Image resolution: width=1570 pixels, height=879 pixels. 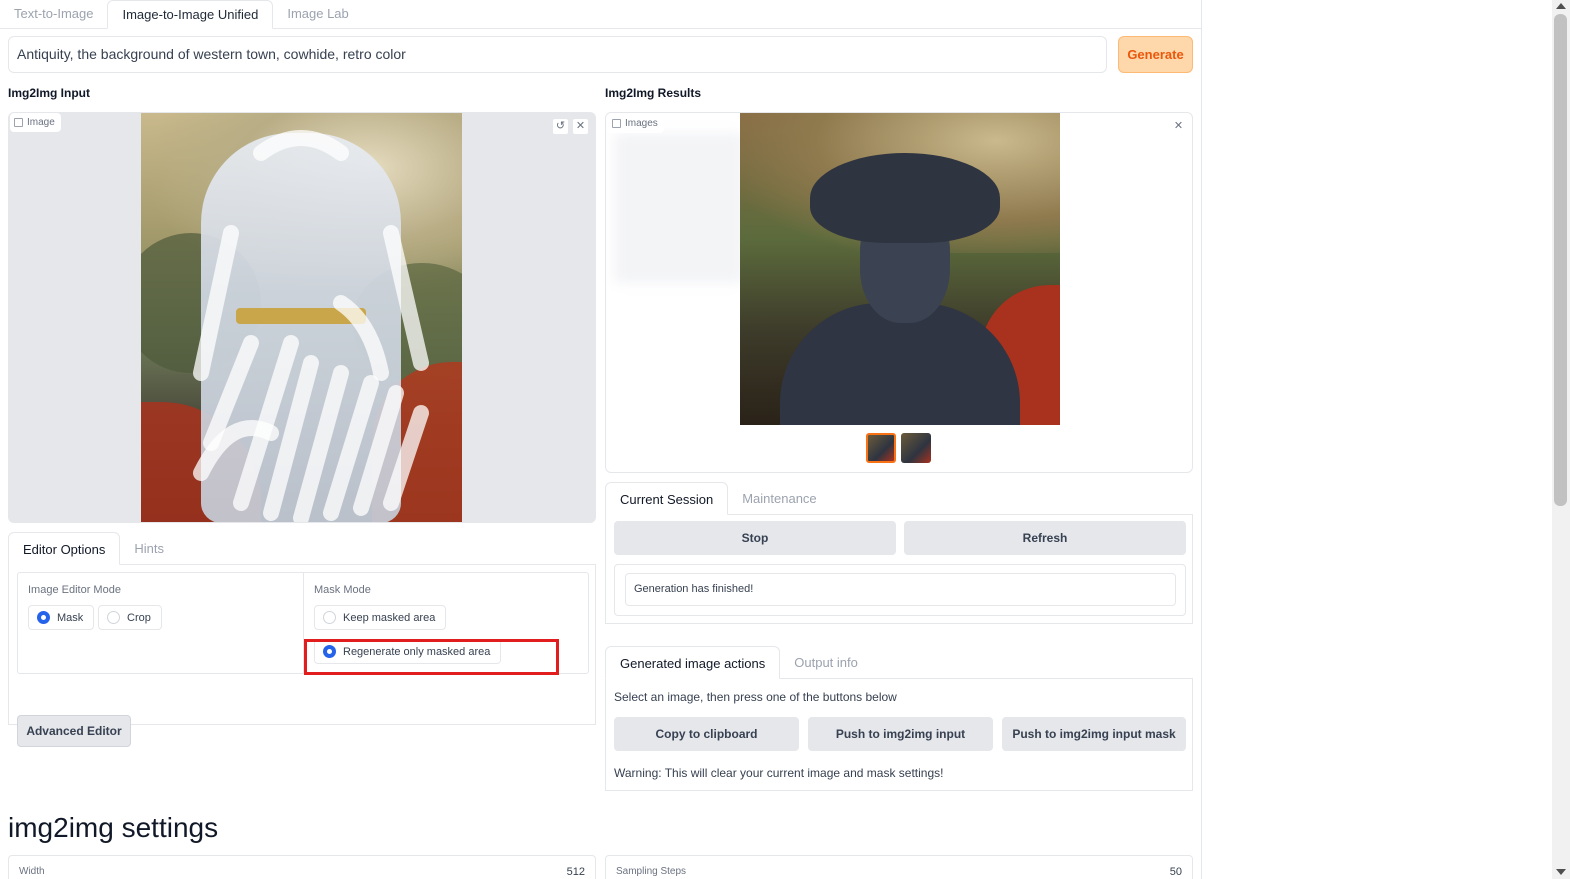 I want to click on status-box: Generation has finished!, so click(x=900, y=590).